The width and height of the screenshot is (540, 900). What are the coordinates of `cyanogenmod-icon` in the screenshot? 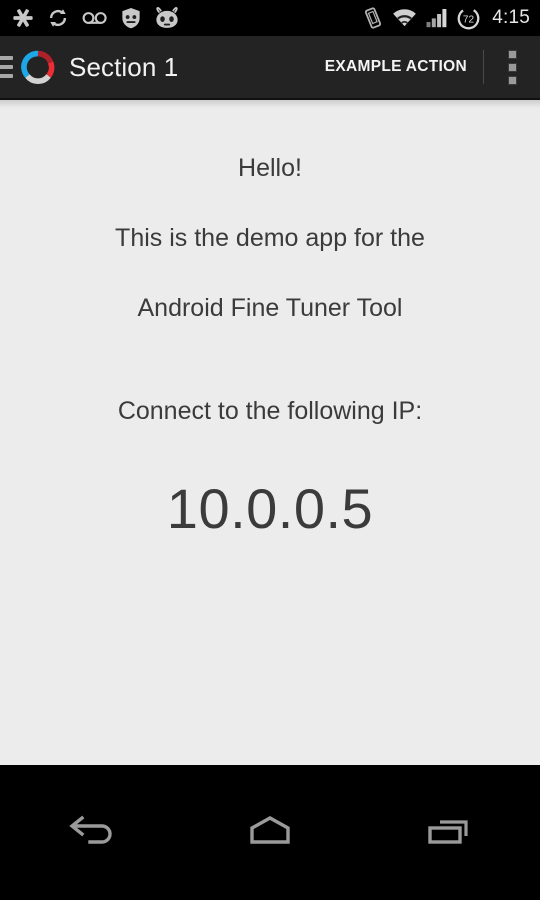 It's located at (167, 18).